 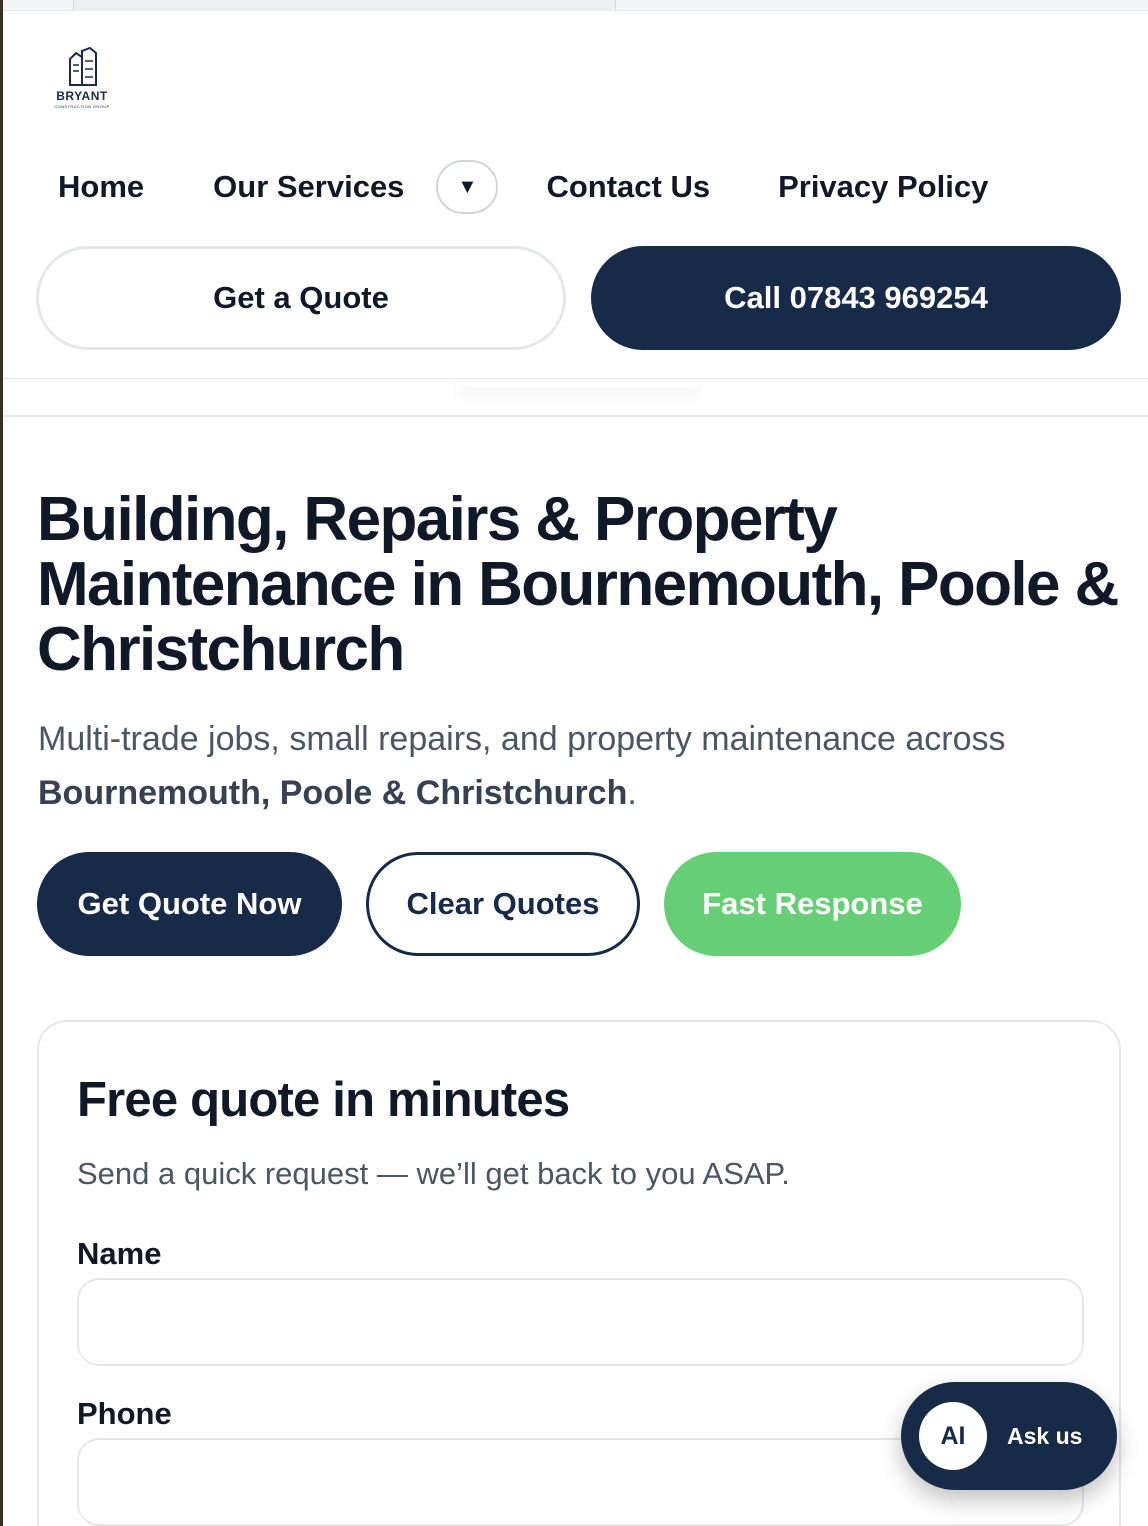 What do you see at coordinates (119, 1253) in the screenshot?
I see `name-label: Name` at bounding box center [119, 1253].